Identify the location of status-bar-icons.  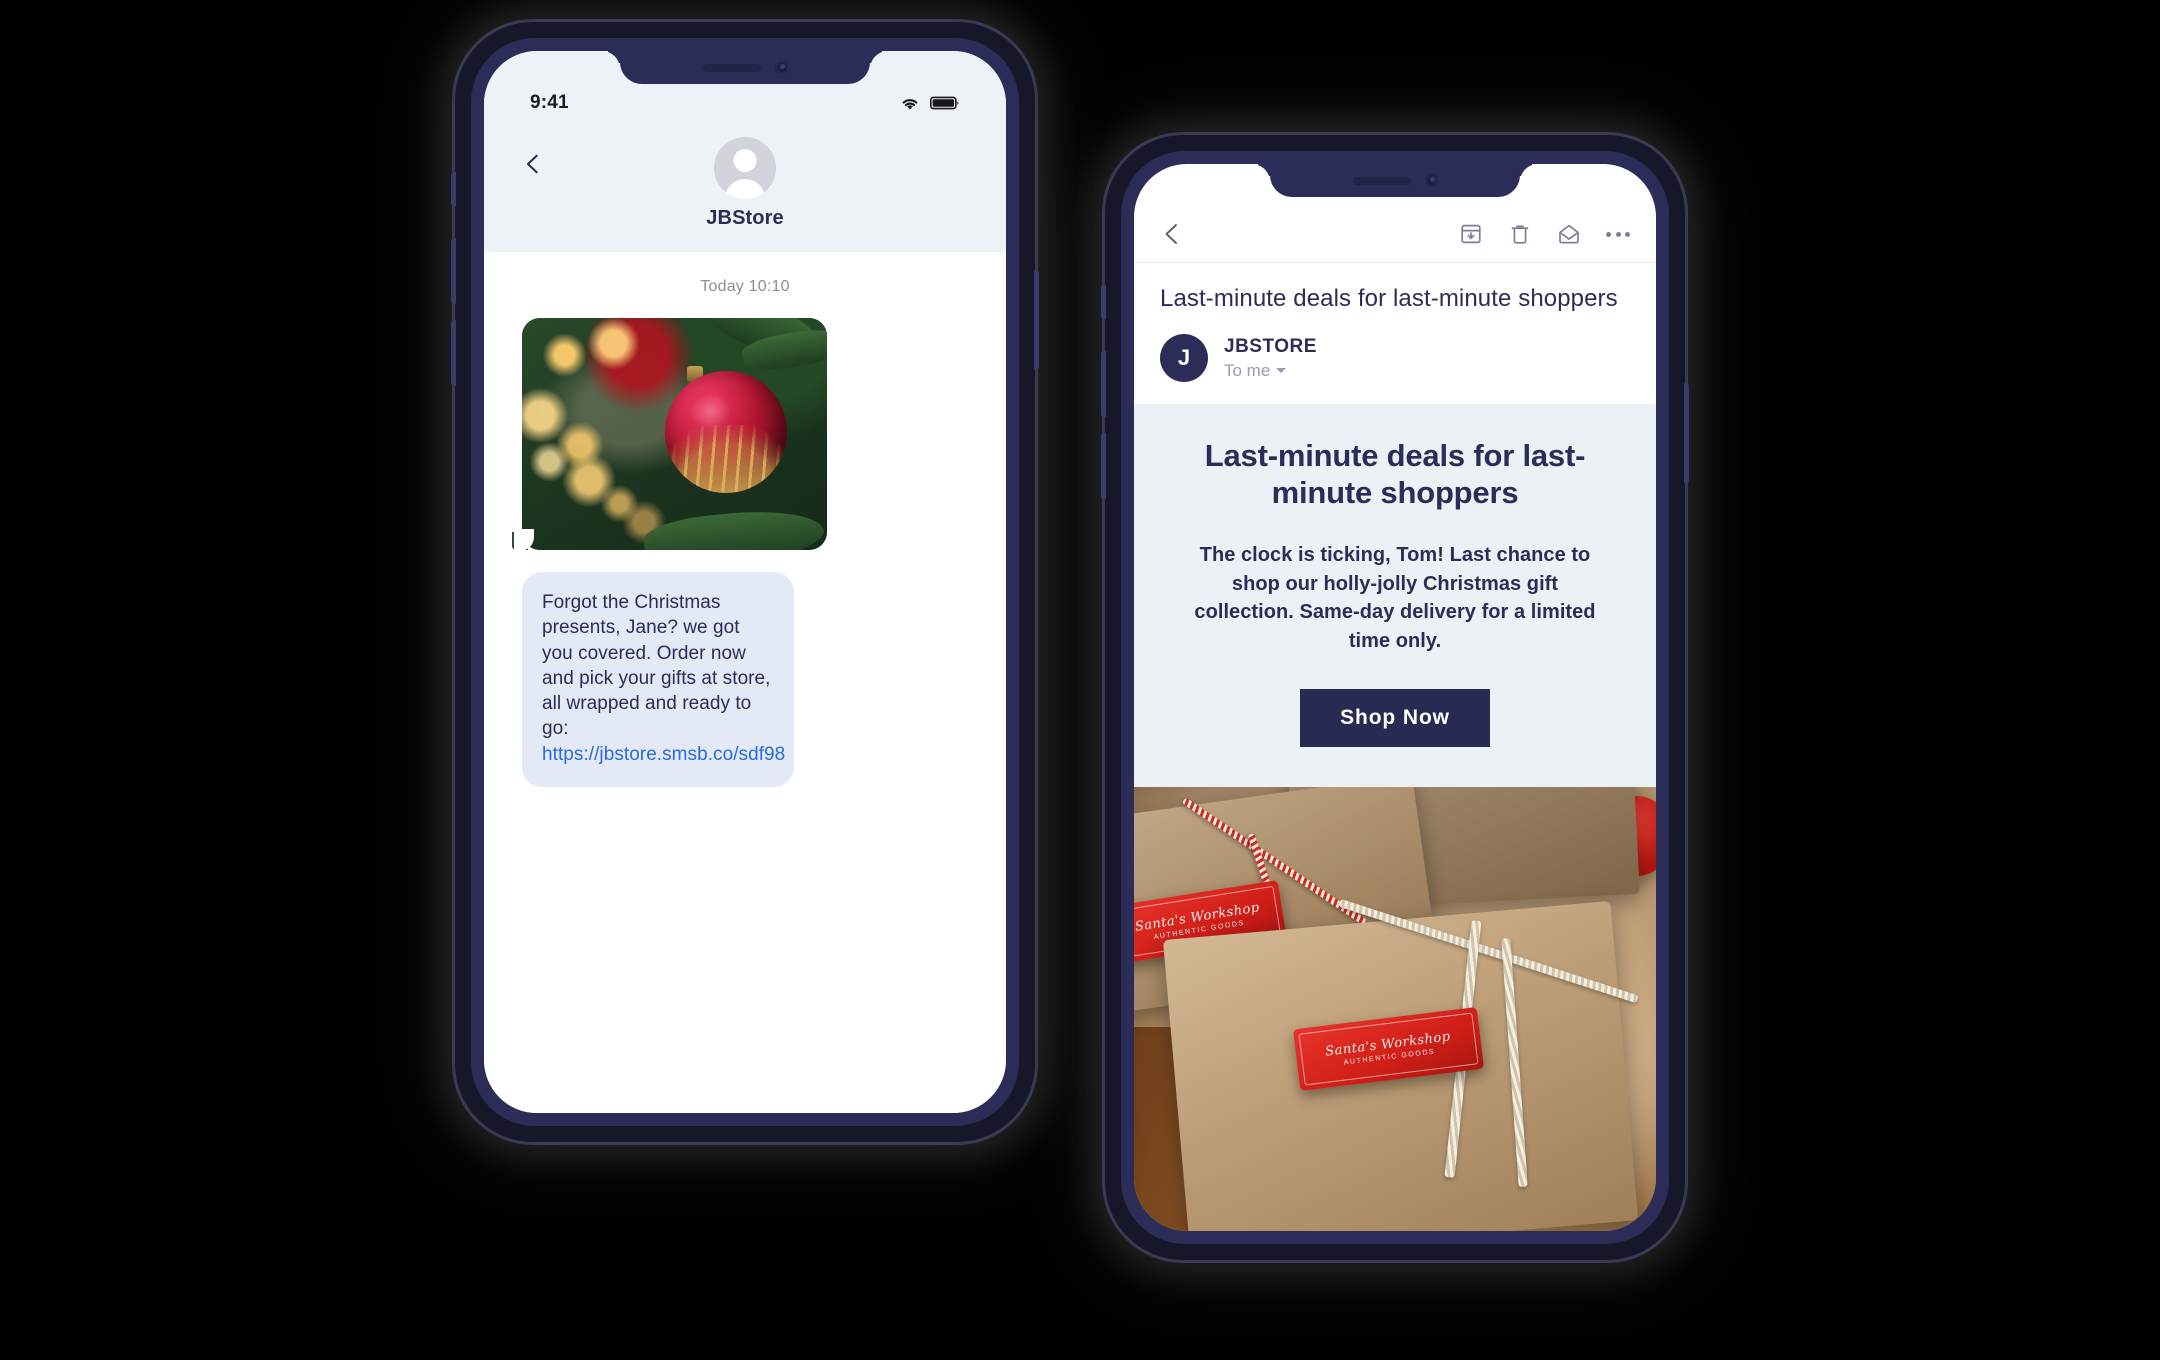
(929, 103).